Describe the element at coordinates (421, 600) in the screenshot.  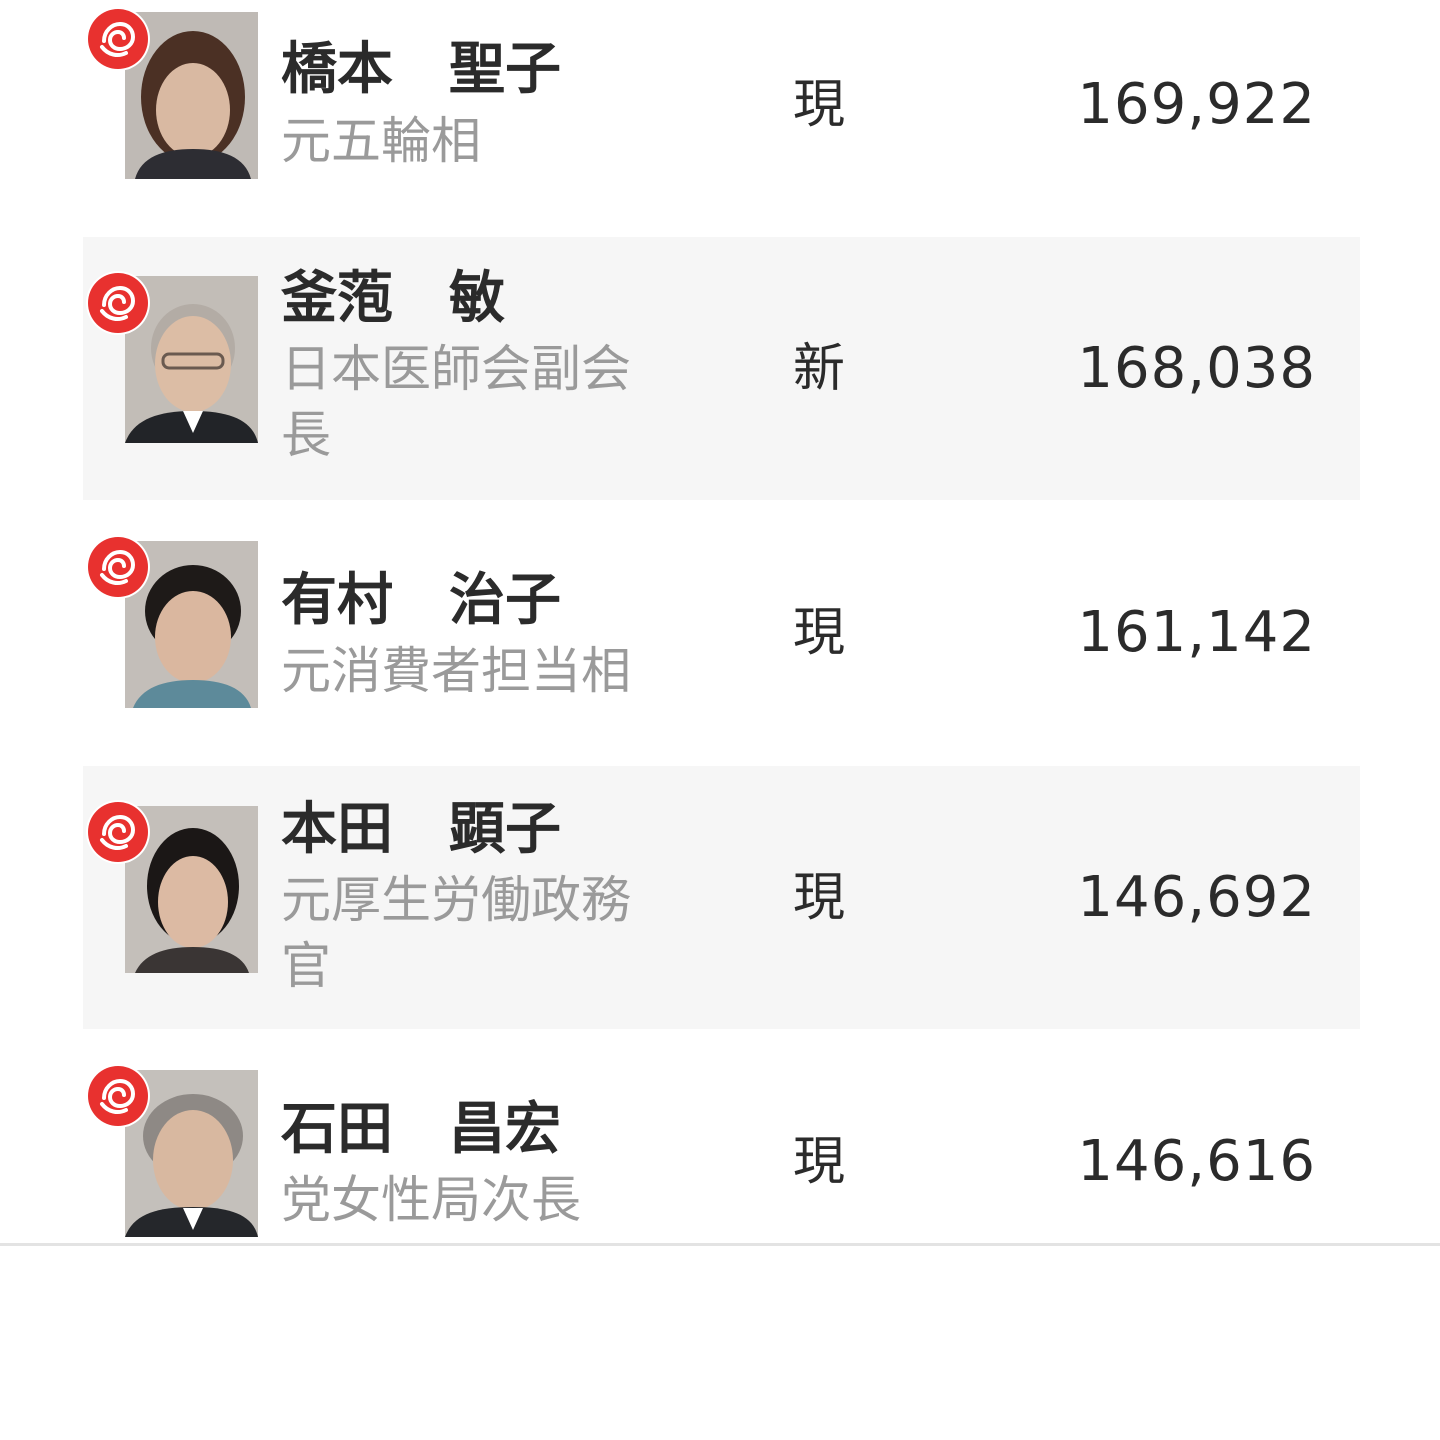
I see `candidate-name: 有村 治子` at that location.